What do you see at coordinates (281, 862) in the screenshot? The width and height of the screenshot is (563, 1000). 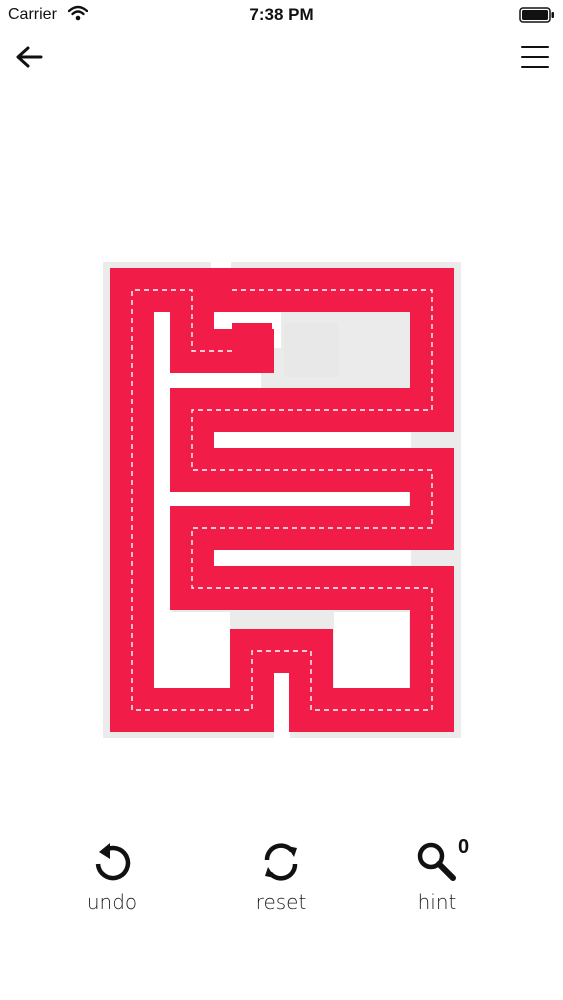 I see `reset-icon` at bounding box center [281, 862].